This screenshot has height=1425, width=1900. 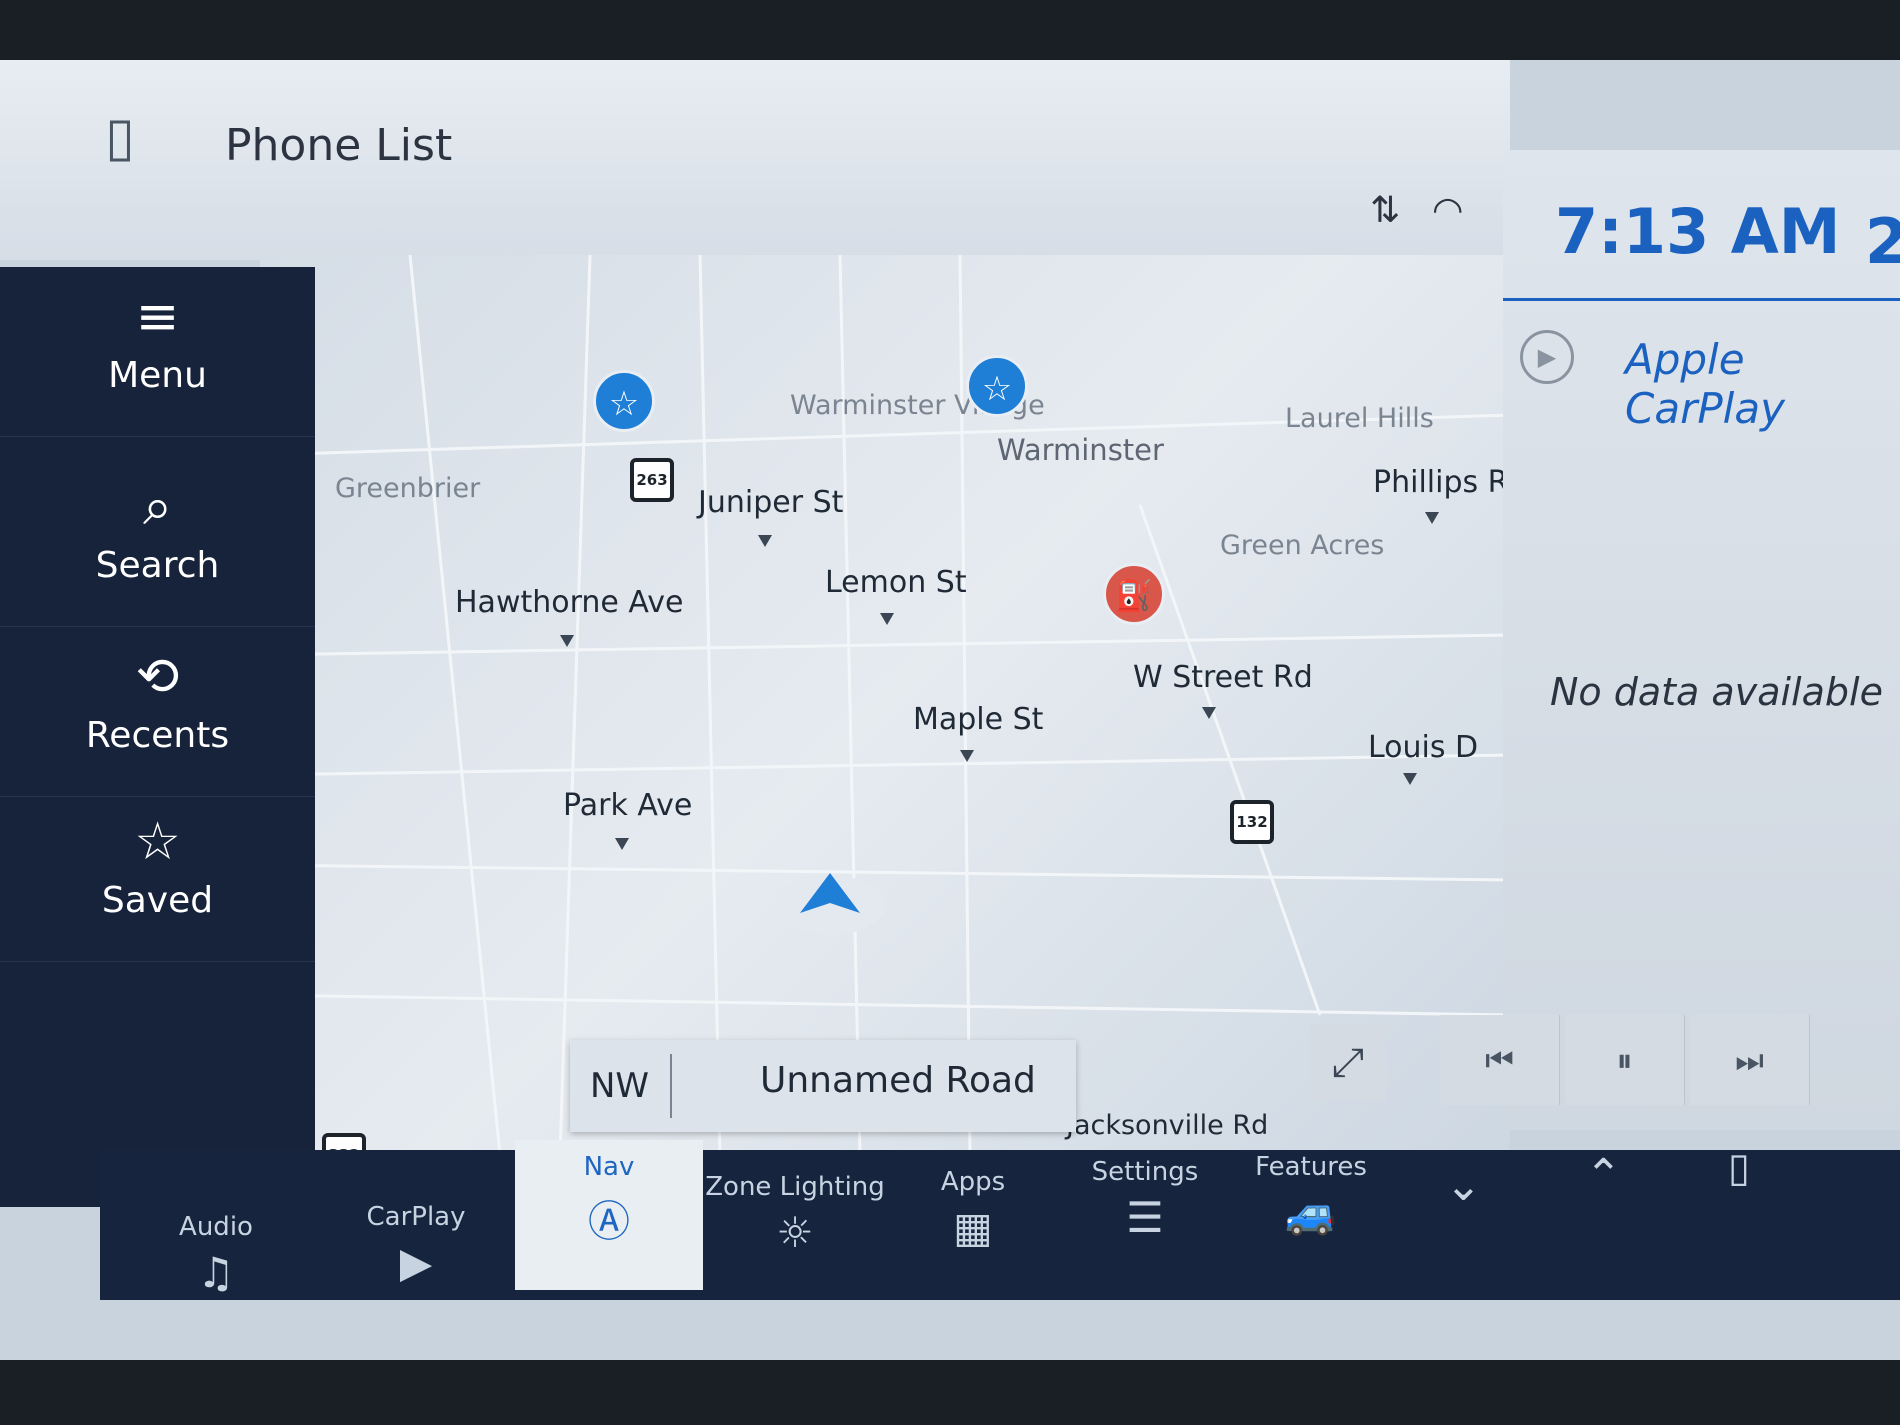 I want to click on wifi-icon: ◠, so click(x=1448, y=210).